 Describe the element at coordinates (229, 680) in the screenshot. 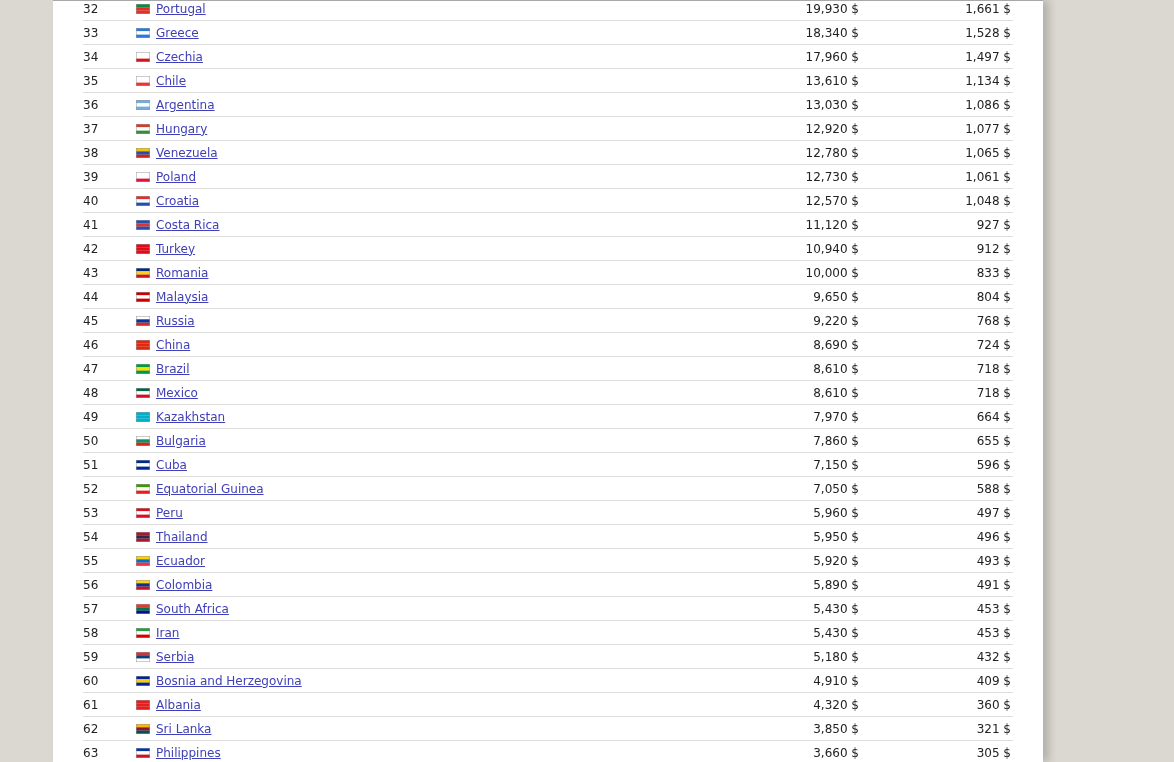

I see `country-link: Bosnia and Herzegovina` at that location.